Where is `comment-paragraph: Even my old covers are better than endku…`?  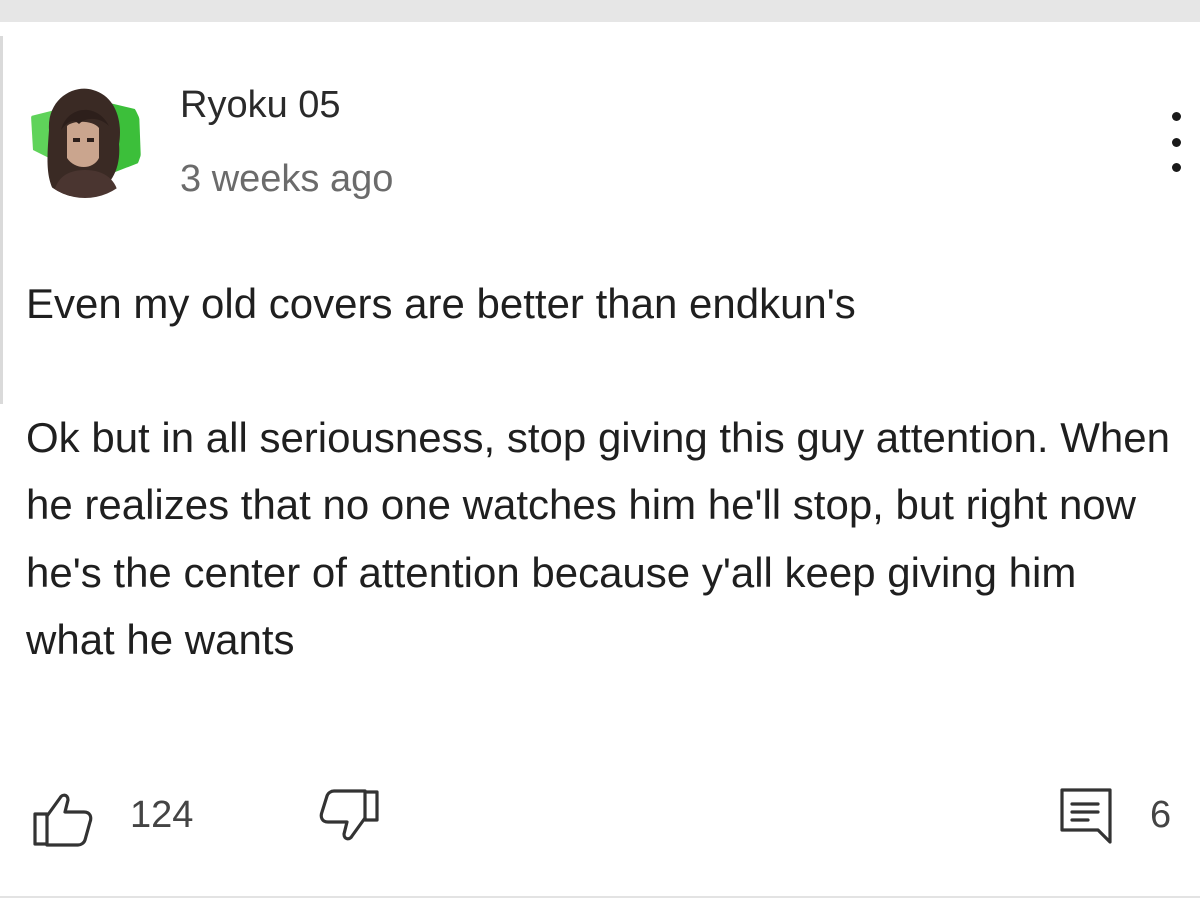 comment-paragraph: Even my old covers are better than endku… is located at coordinates (441, 303).